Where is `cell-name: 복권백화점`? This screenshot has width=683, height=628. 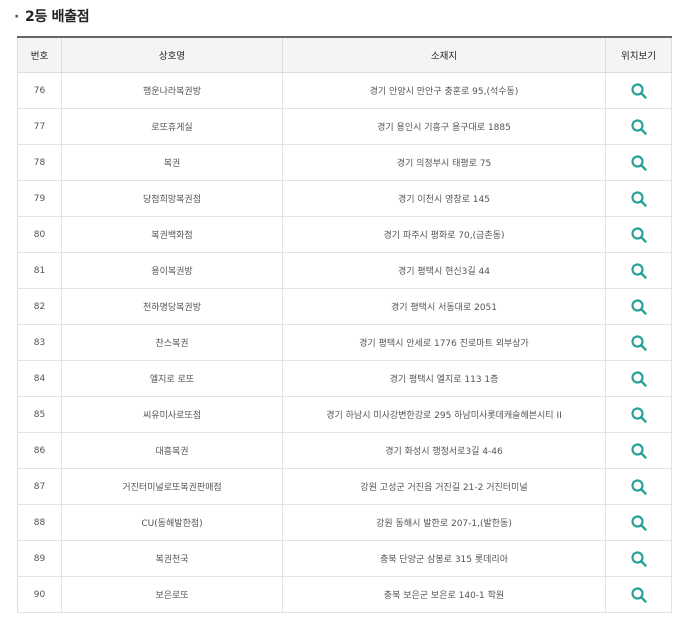 cell-name: 복권백화점 is located at coordinates (172, 234).